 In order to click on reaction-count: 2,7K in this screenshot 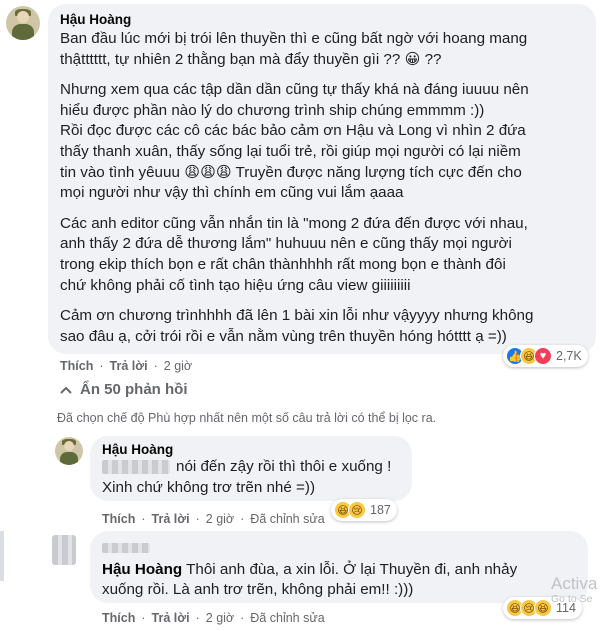, I will do `click(569, 356)`.